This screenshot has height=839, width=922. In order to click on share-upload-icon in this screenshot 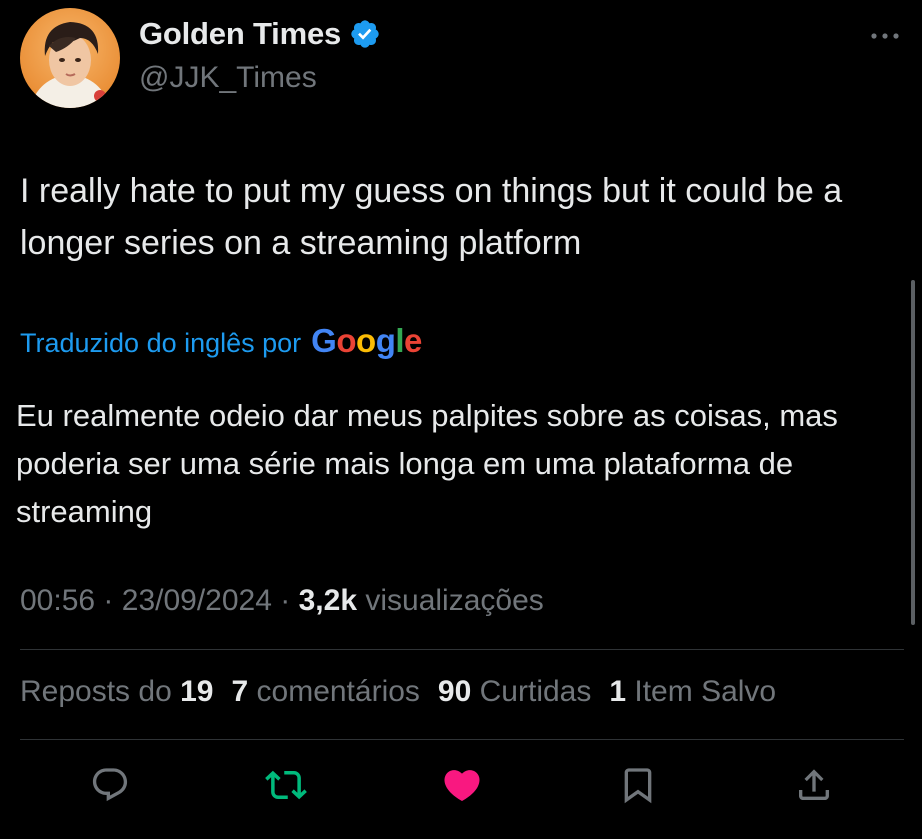, I will do `click(814, 787)`.